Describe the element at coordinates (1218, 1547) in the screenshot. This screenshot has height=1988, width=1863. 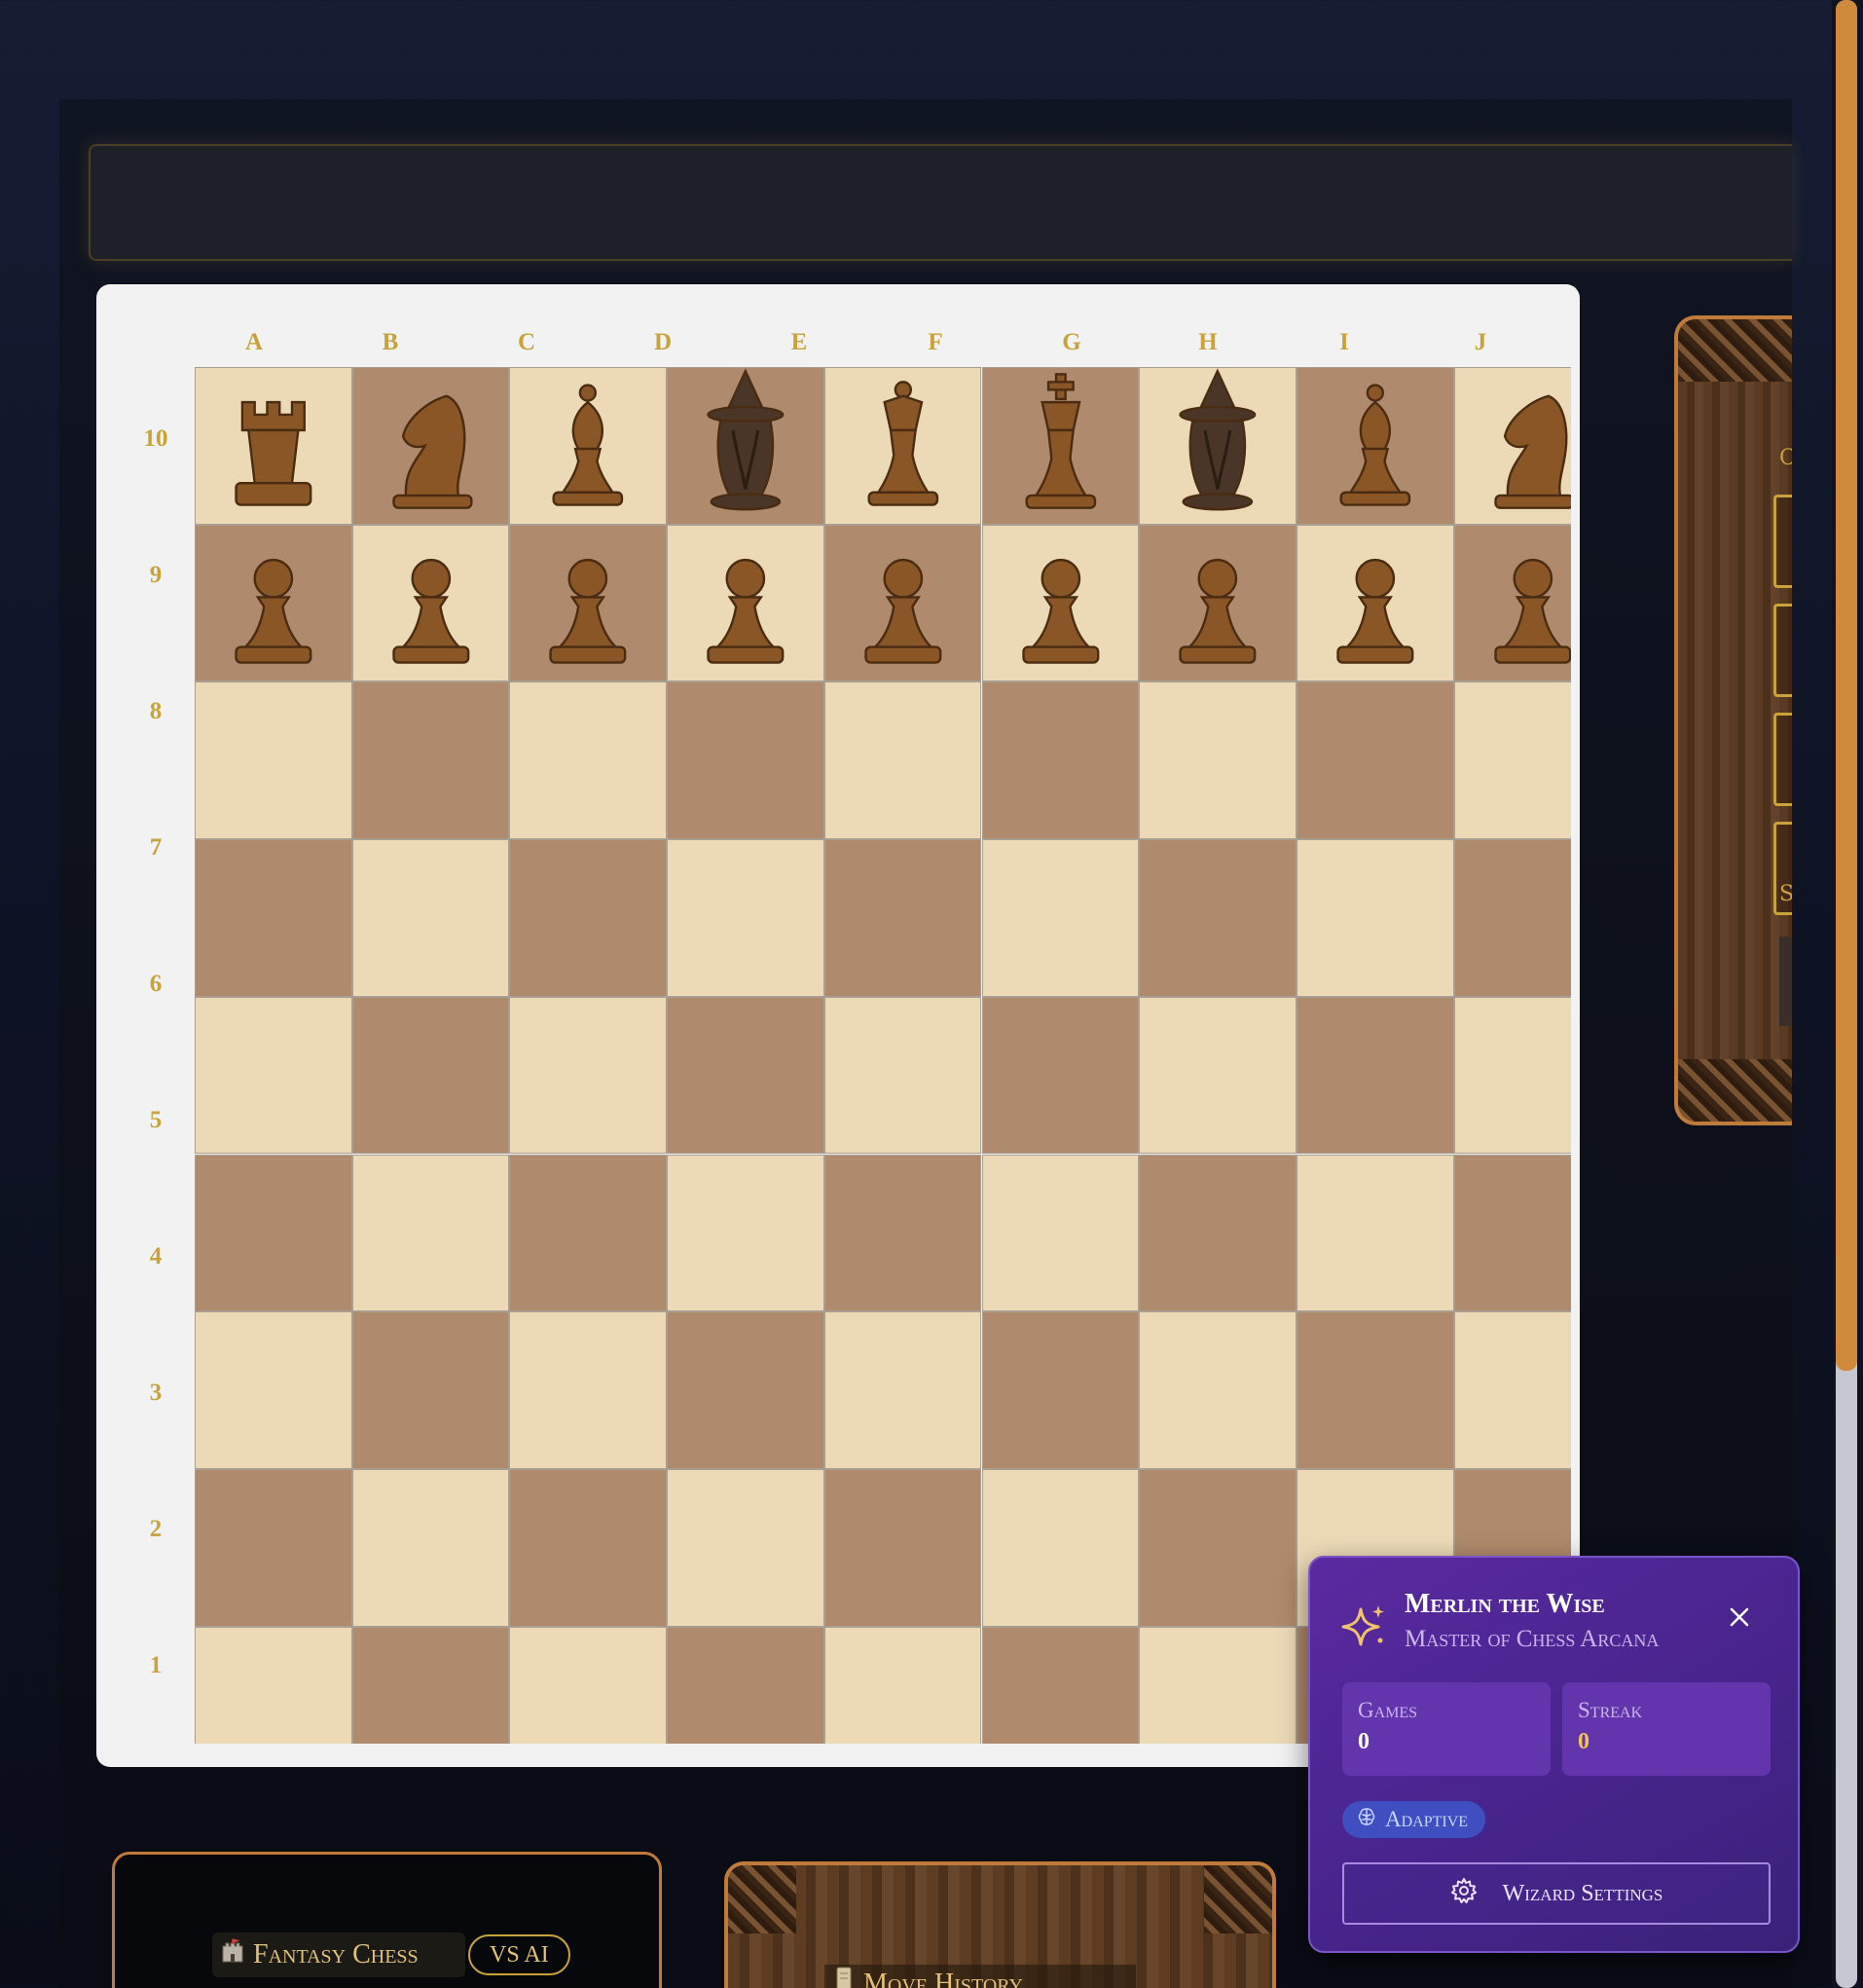
I see `square-g3` at that location.